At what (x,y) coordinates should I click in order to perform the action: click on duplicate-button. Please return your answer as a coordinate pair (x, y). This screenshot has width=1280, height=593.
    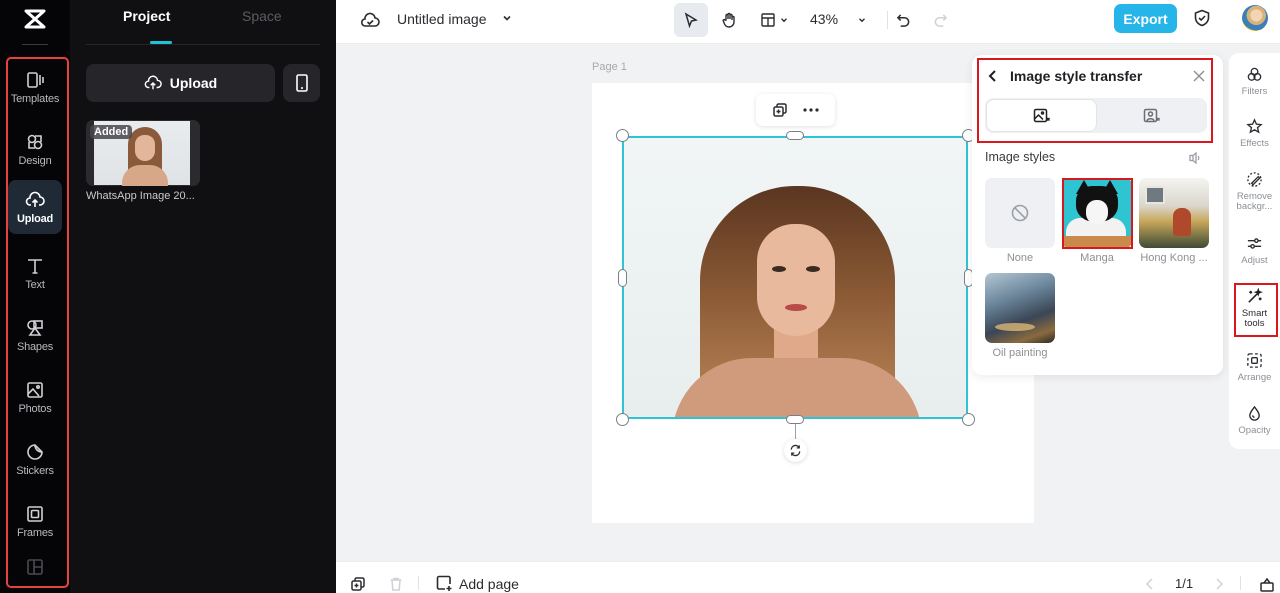
    Looking at the image, I should click on (780, 110).